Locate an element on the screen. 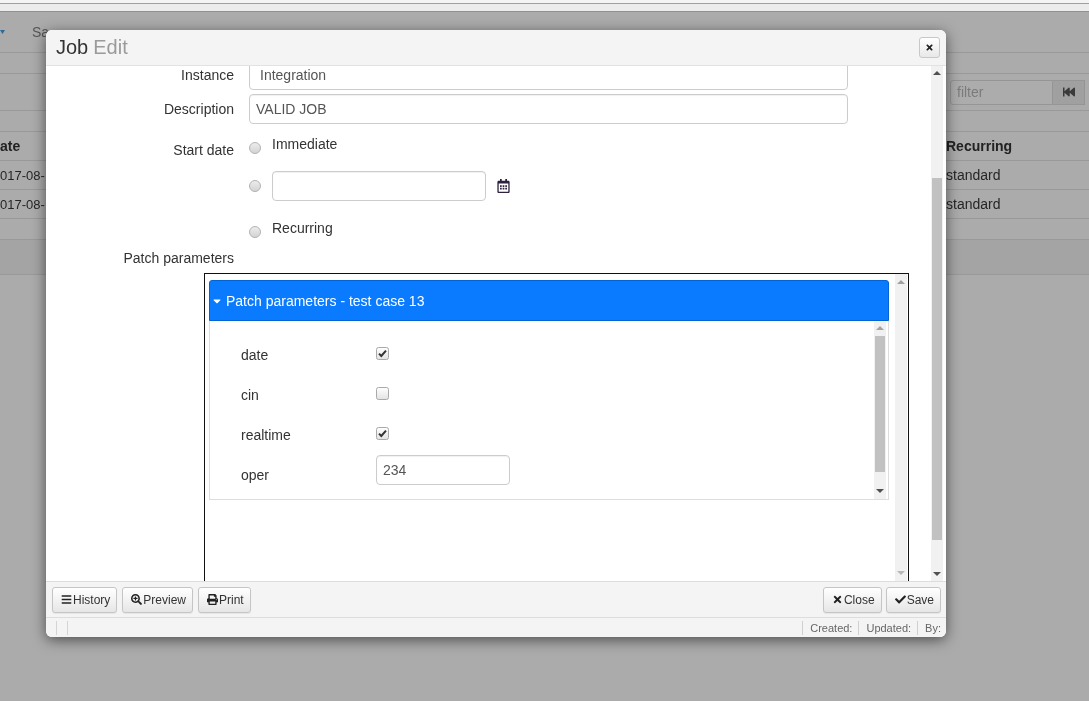 This screenshot has width=1089, height=701. description-field: VALID JOB is located at coordinates (548, 109).